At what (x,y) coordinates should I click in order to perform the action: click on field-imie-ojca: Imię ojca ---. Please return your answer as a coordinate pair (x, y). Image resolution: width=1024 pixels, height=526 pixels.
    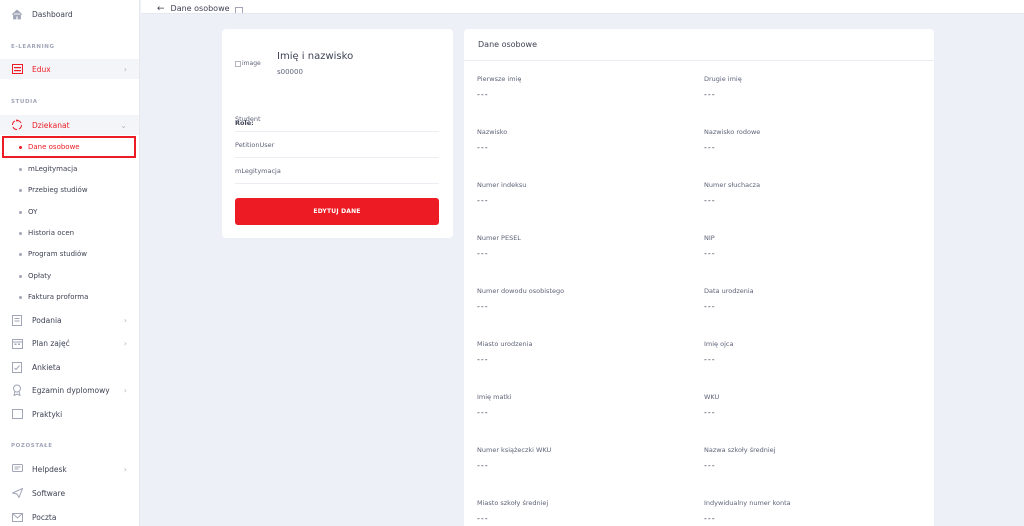
    Looking at the image, I should click on (804, 352).